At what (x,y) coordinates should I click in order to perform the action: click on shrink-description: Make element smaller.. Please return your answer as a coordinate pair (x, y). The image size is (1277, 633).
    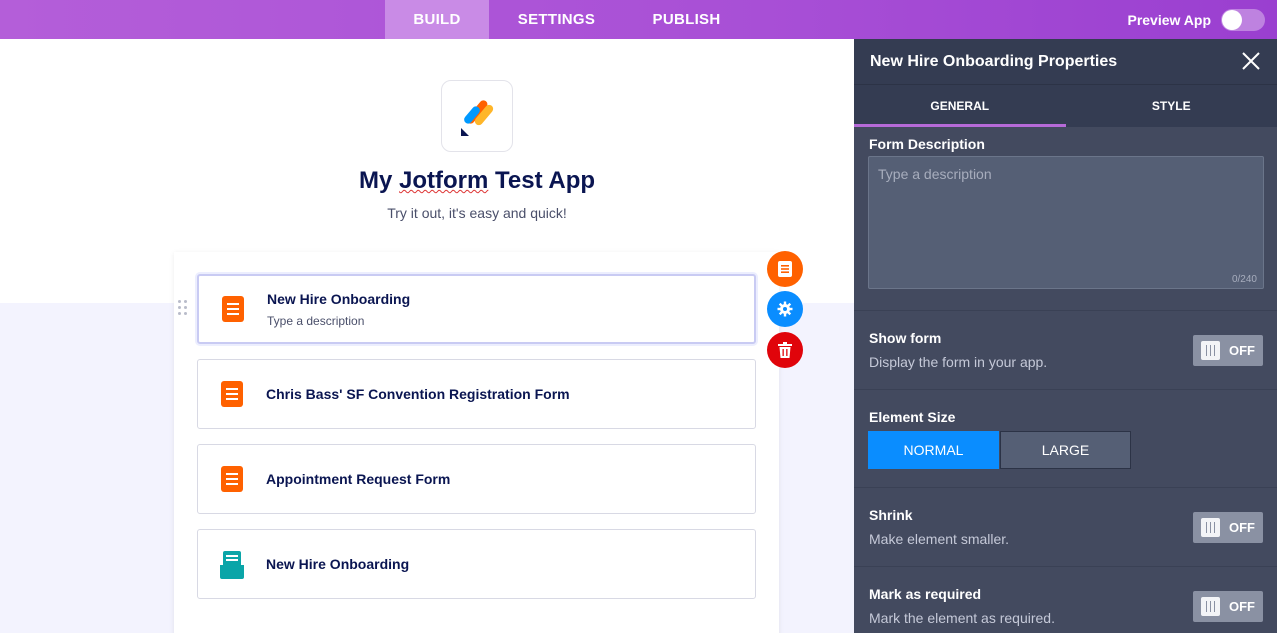
    Looking at the image, I should click on (939, 539).